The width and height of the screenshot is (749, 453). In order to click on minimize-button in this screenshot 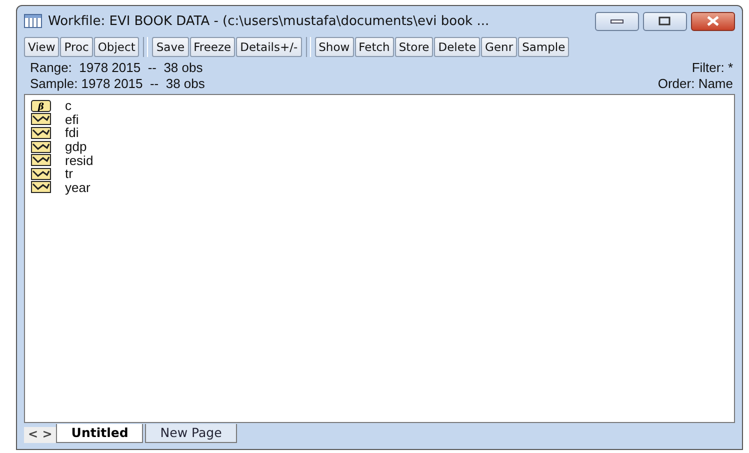, I will do `click(617, 21)`.